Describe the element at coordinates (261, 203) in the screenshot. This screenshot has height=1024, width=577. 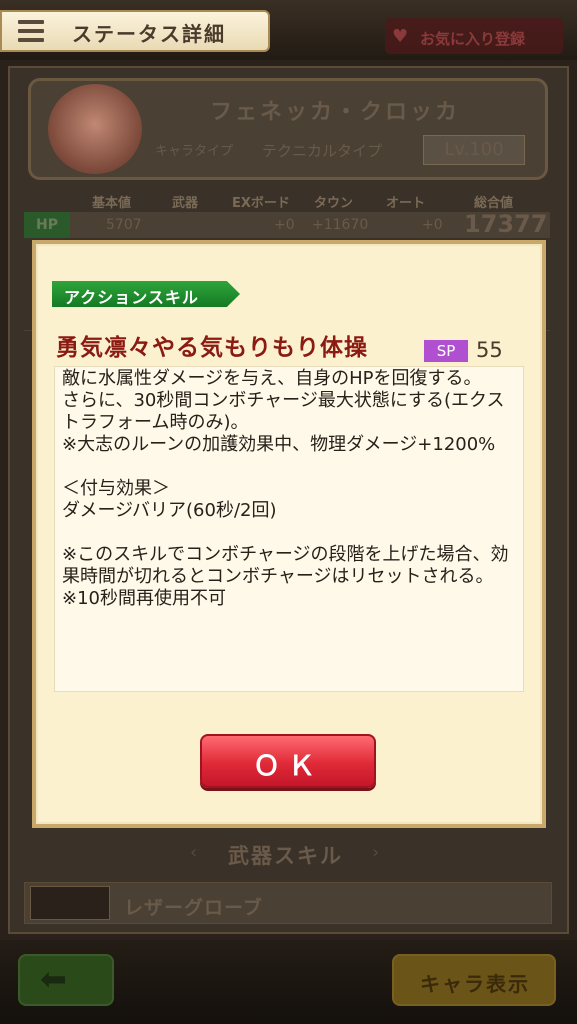
I see `stat-header-exboard: EXボード` at that location.